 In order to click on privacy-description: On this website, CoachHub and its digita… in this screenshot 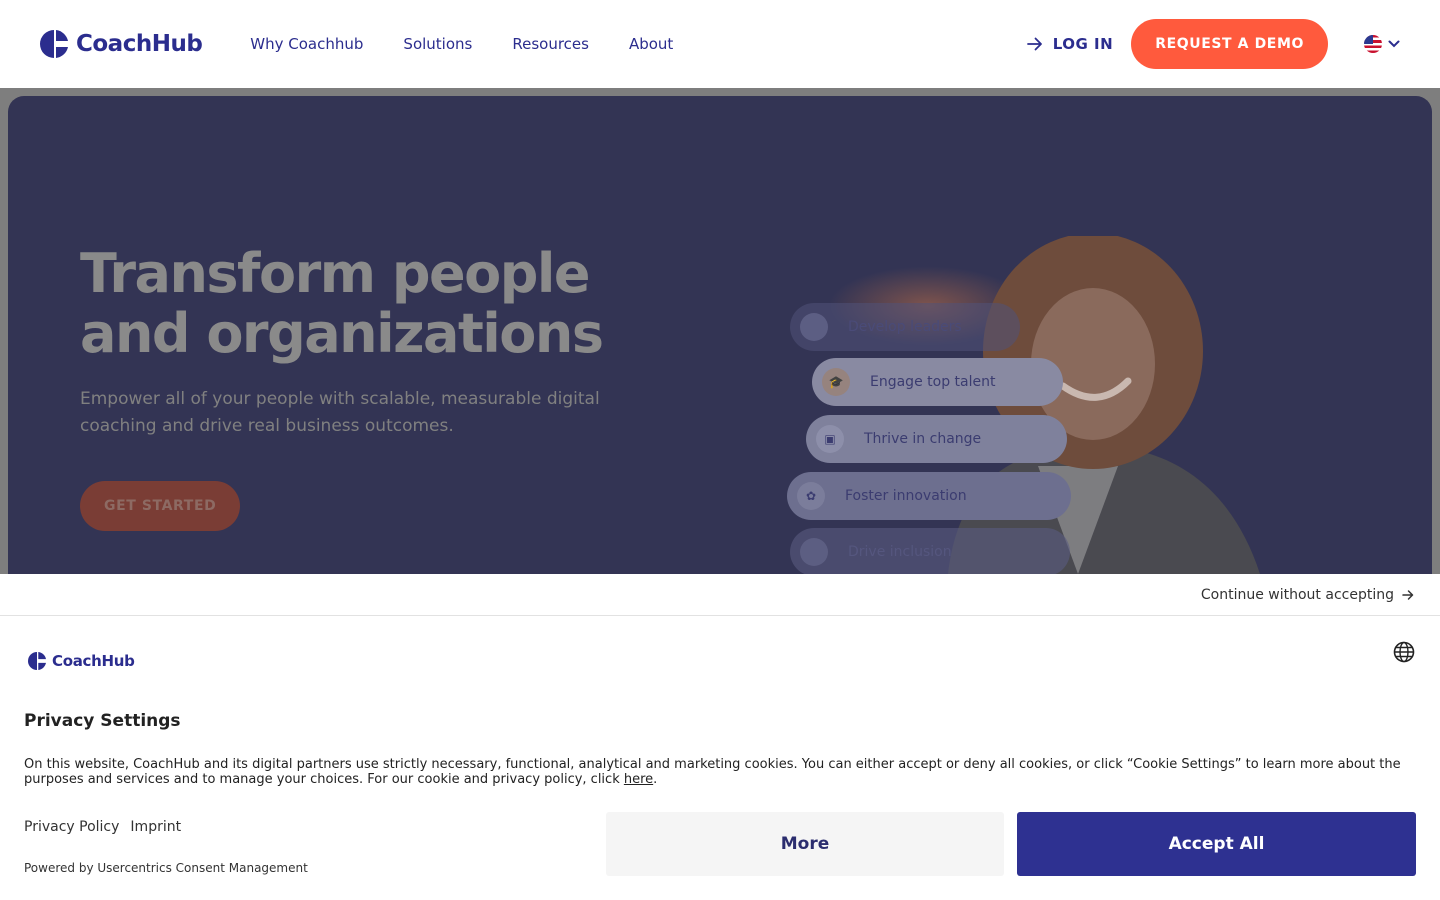, I will do `click(719, 772)`.